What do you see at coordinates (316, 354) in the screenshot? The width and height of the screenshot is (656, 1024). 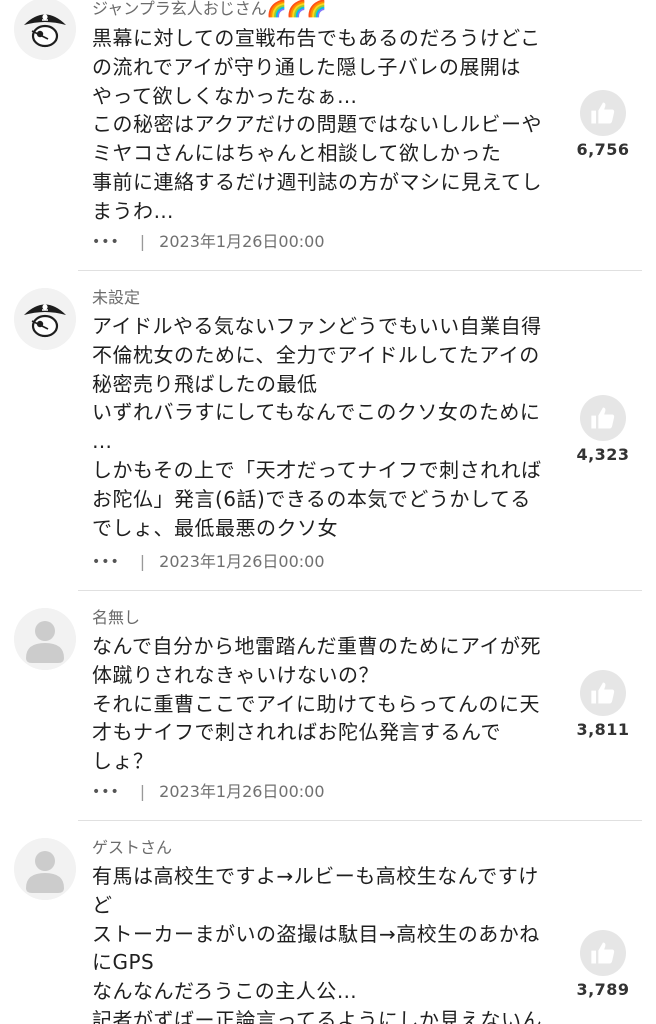 I see `comment-text-line: 不倫枕女のために、全力でアイドルしてたアイの` at bounding box center [316, 354].